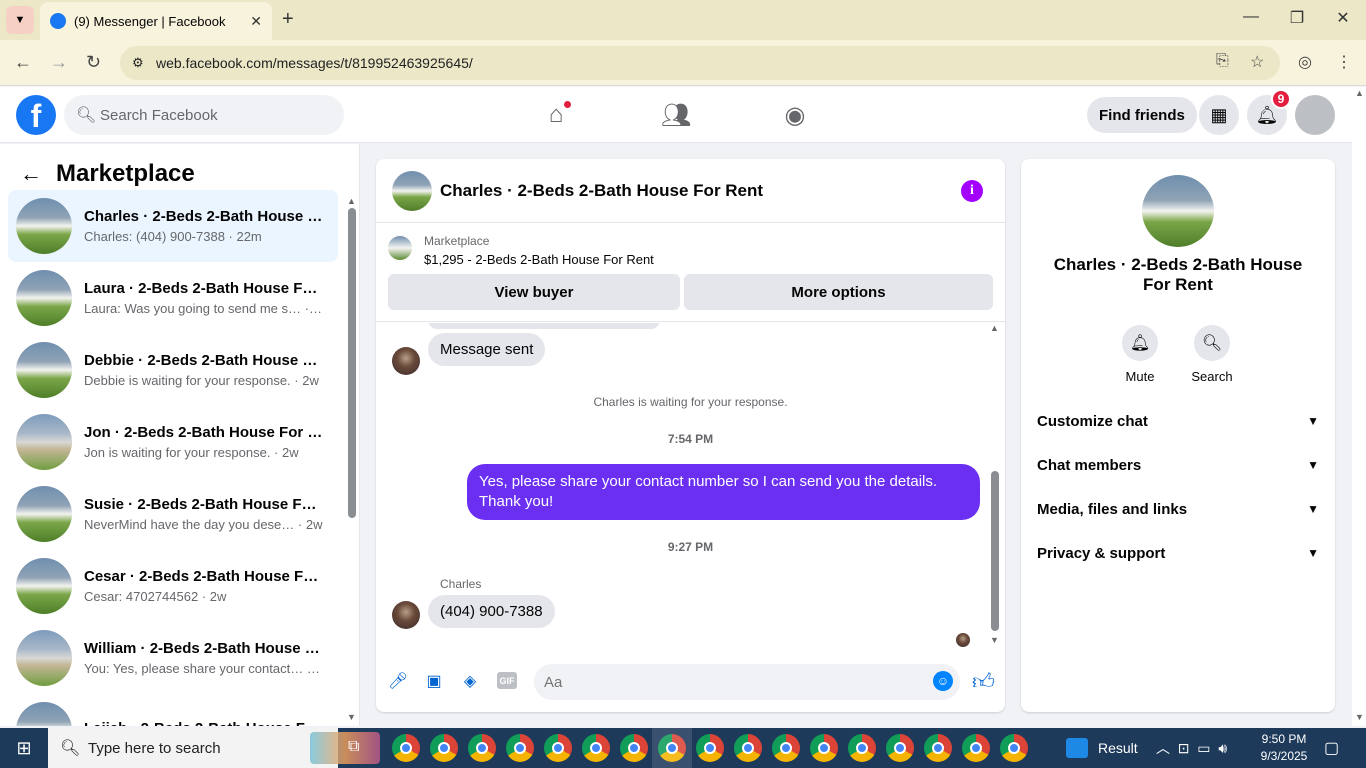 Image resolution: width=1366 pixels, height=768 pixels. I want to click on chat-title: Charles · 2-Beds 2-Bath House For Rent, so click(700, 191).